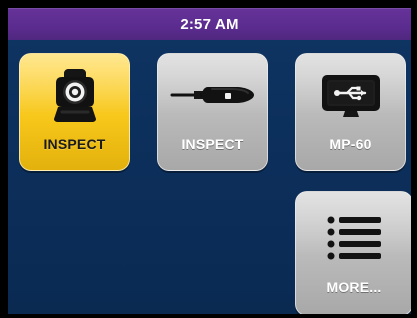 The image size is (417, 318). I want to click on list-icon, so click(353, 239).